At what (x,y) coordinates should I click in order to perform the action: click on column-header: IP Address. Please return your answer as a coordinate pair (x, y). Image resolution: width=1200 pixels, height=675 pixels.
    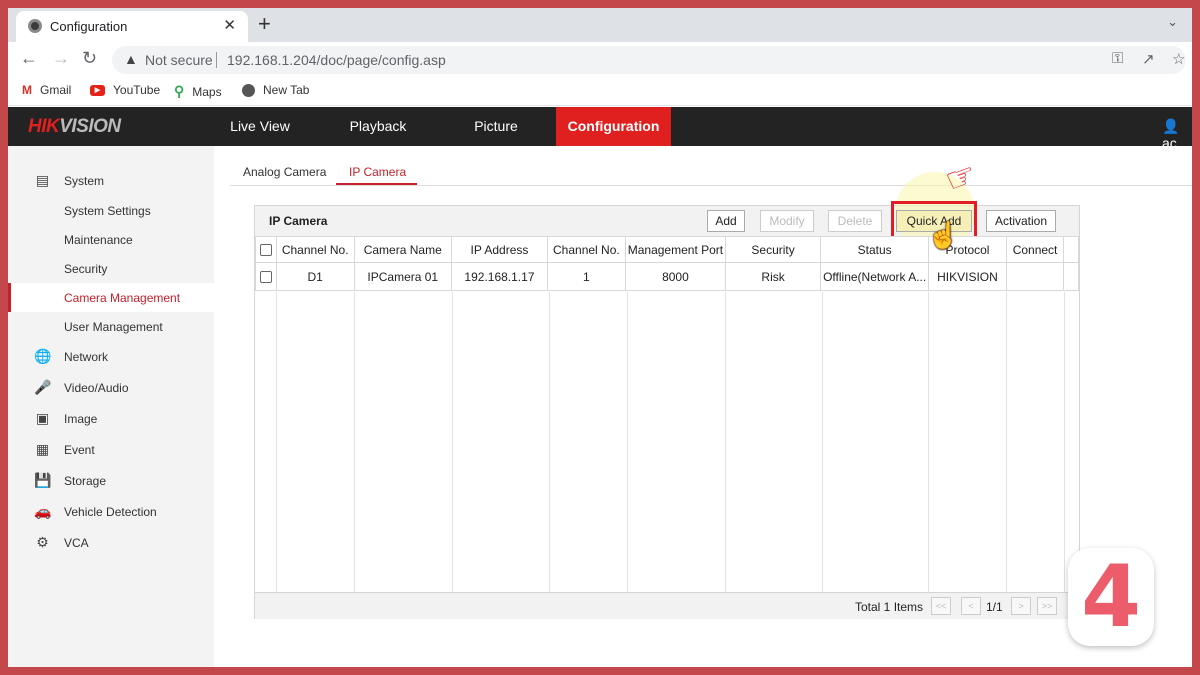
    Looking at the image, I should click on (499, 249).